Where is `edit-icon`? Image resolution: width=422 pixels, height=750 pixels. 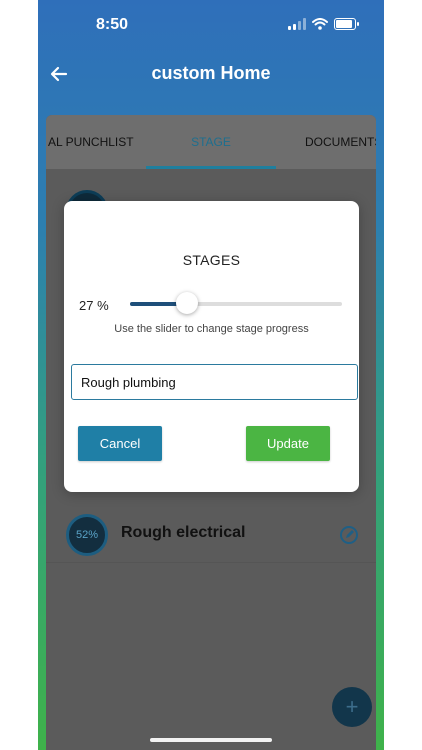 edit-icon is located at coordinates (349, 535).